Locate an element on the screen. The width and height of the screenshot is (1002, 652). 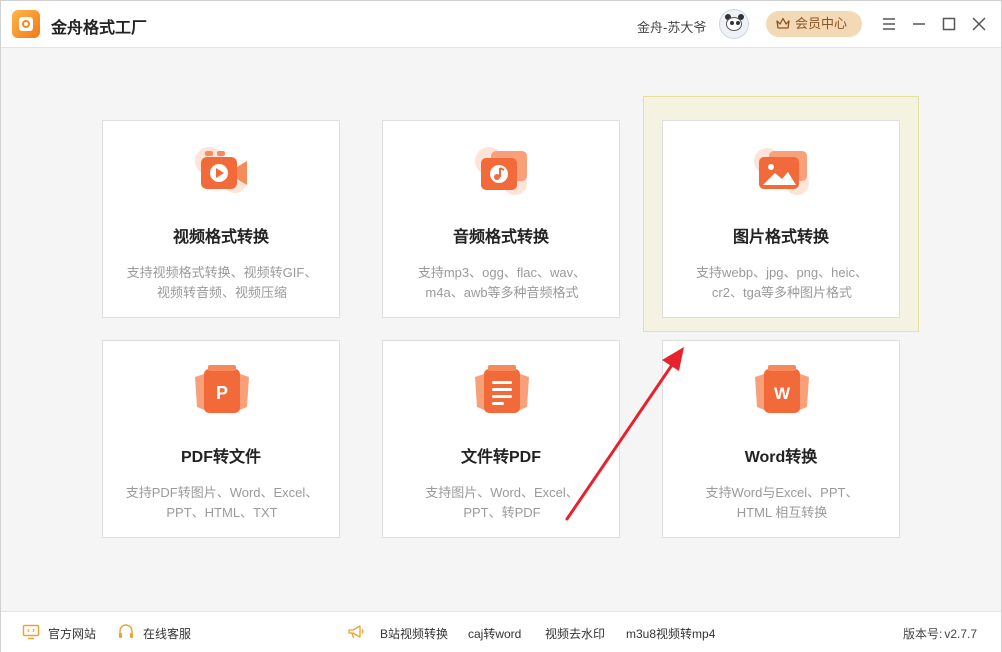
vip-center-button: 会员中心 is located at coordinates (814, 24).